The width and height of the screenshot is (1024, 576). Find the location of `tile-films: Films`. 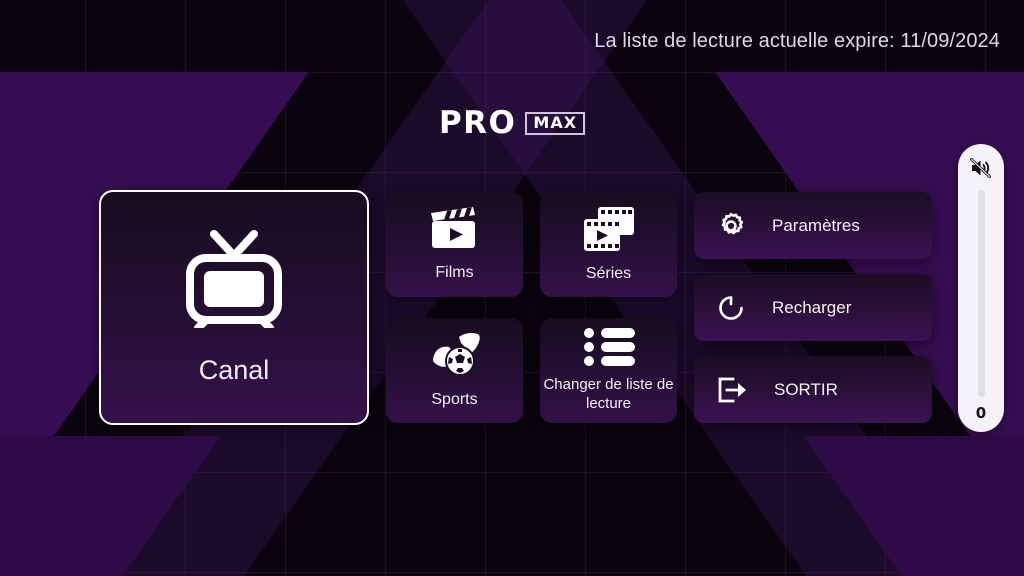

tile-films: Films is located at coordinates (454, 244).